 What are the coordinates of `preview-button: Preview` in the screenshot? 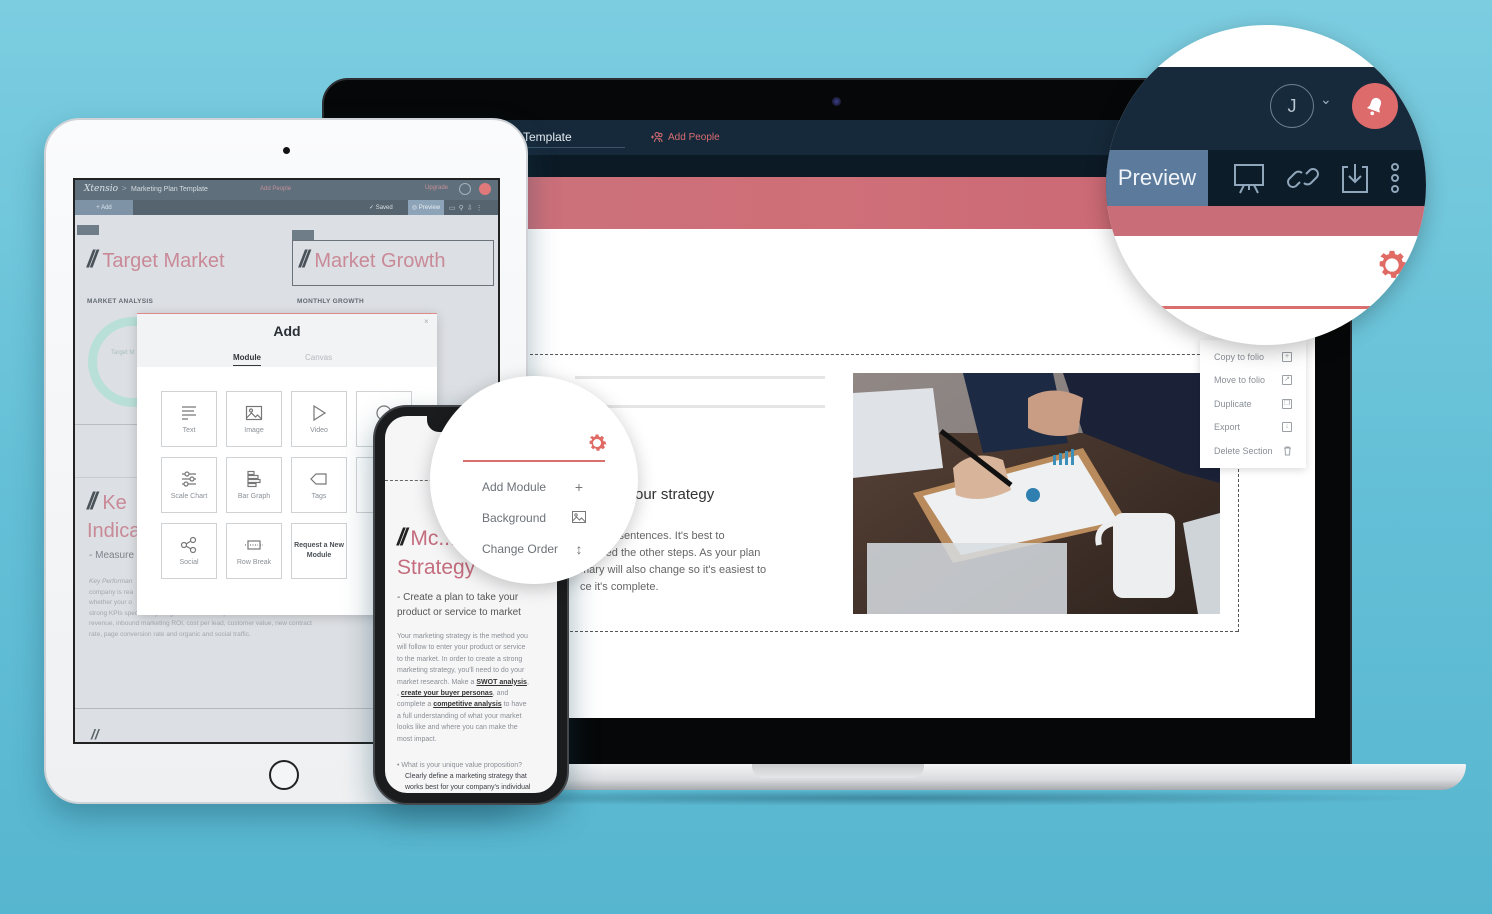 It's located at (1157, 178).